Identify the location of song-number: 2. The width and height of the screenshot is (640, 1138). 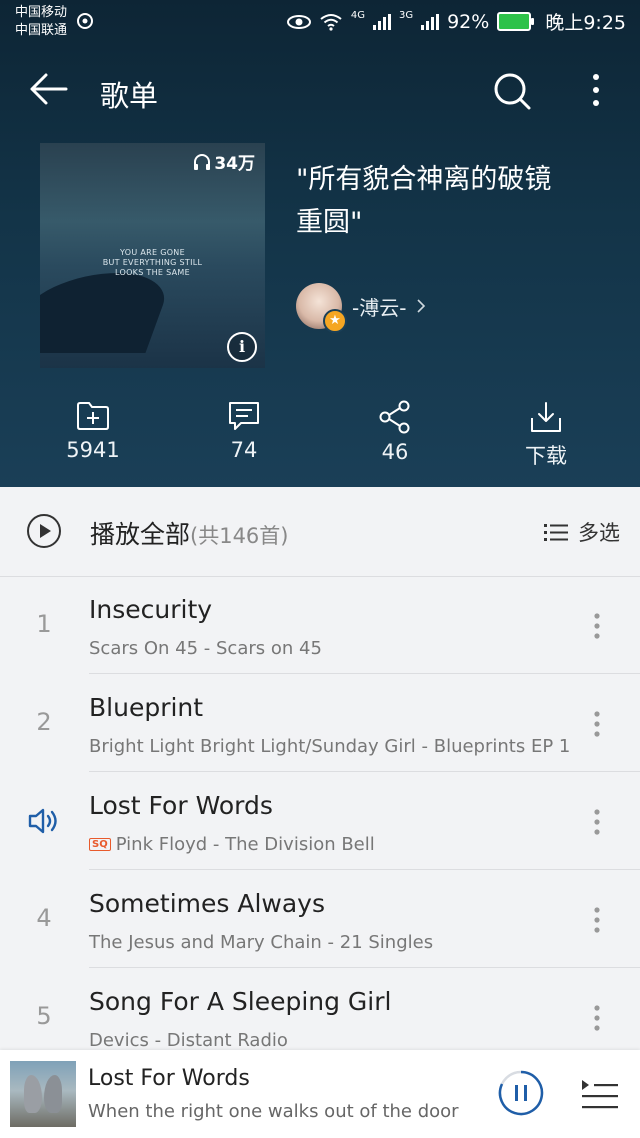
(44, 722).